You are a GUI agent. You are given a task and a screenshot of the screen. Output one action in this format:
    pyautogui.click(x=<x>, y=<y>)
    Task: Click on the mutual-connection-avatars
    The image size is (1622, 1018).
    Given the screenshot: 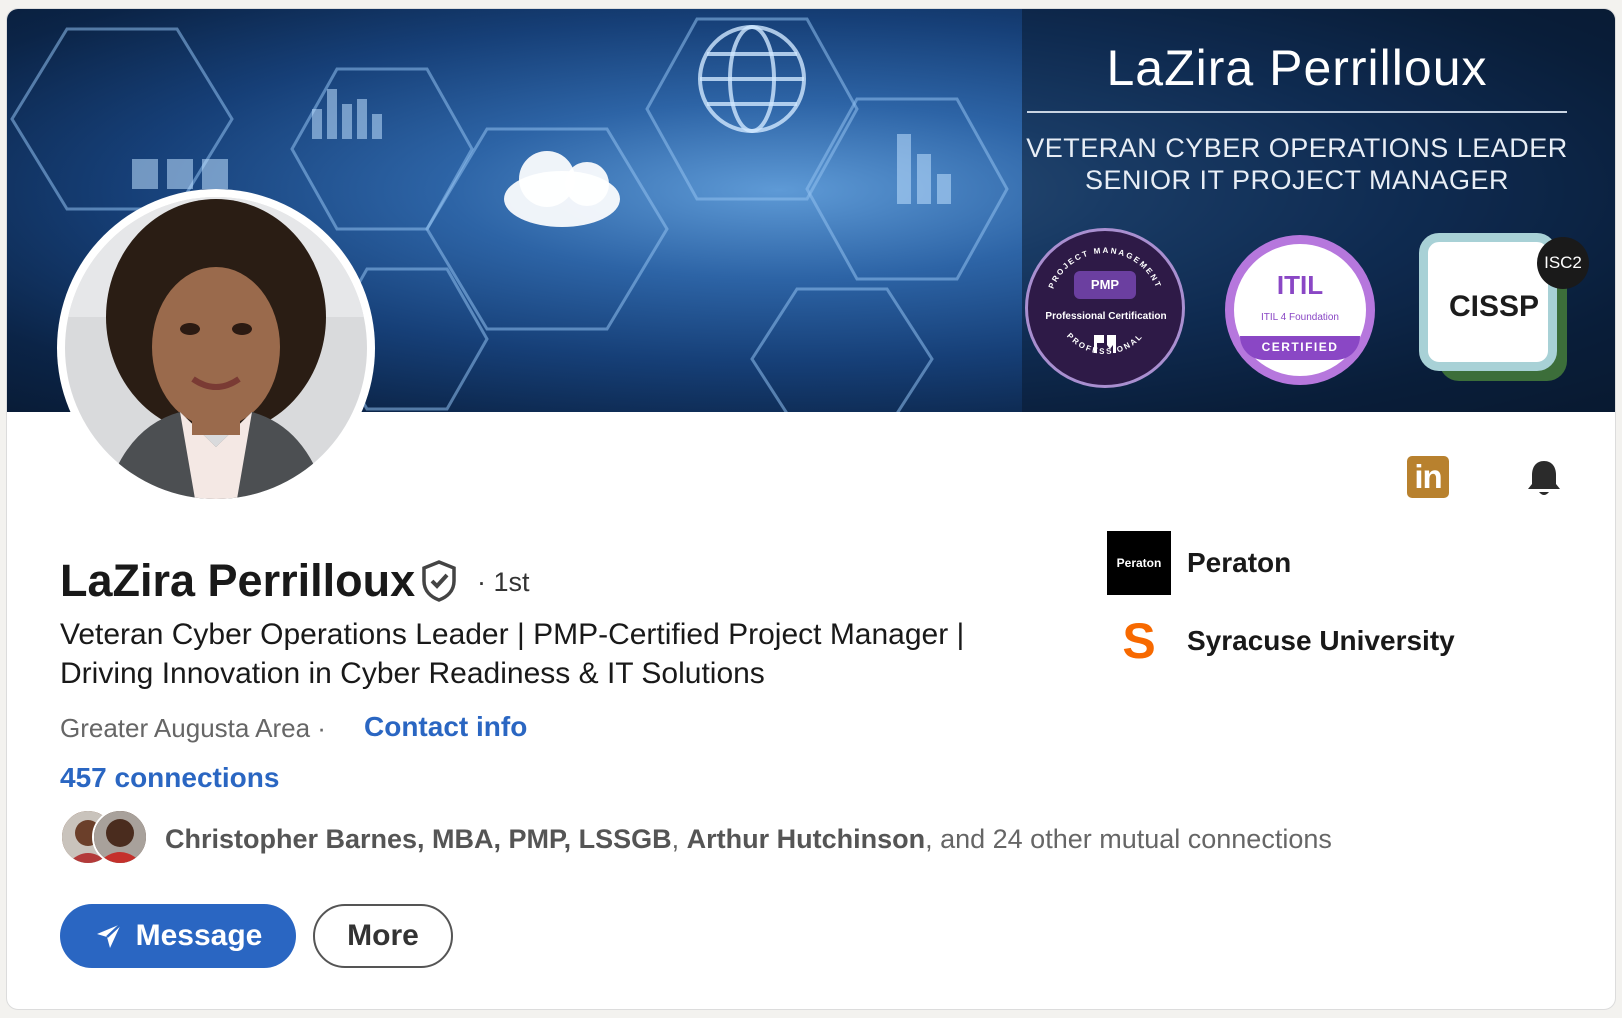 What is the action you would take?
    pyautogui.click(x=105, y=838)
    